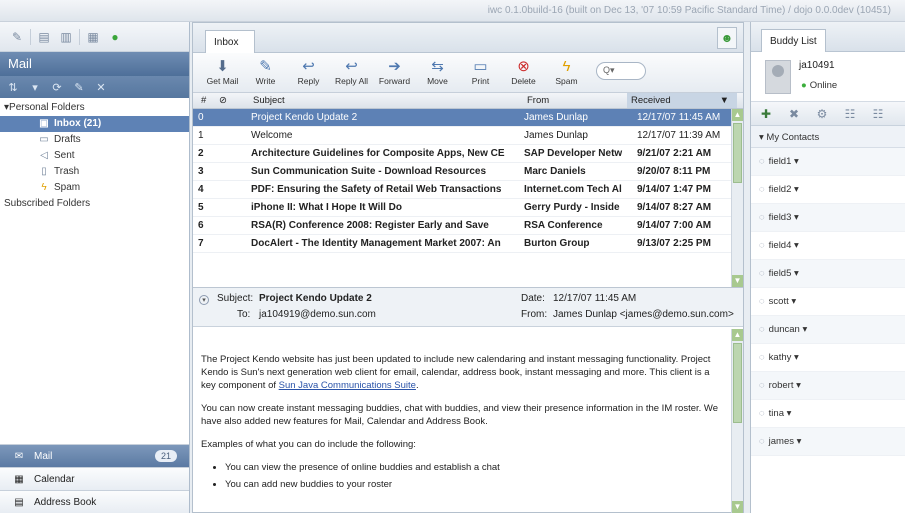  Describe the element at coordinates (394, 71) in the screenshot. I see `forward-button: ➔ Forward` at that location.